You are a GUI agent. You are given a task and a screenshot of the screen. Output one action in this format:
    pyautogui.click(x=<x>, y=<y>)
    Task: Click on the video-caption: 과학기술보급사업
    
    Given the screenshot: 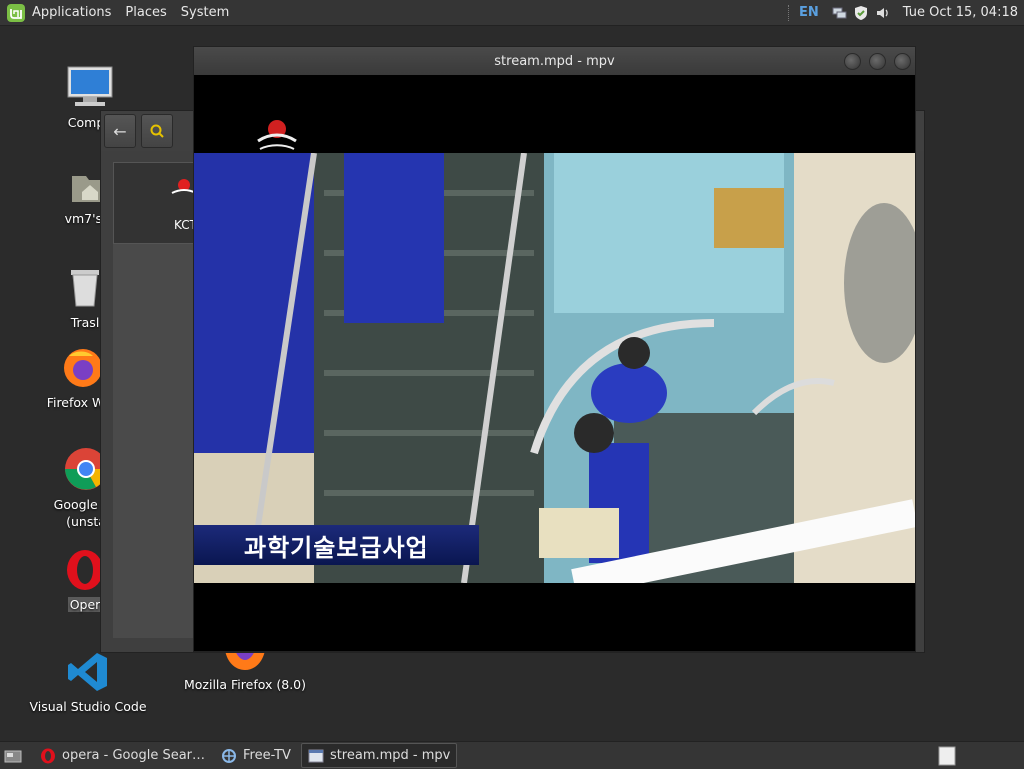 What is the action you would take?
    pyautogui.click(x=336, y=545)
    